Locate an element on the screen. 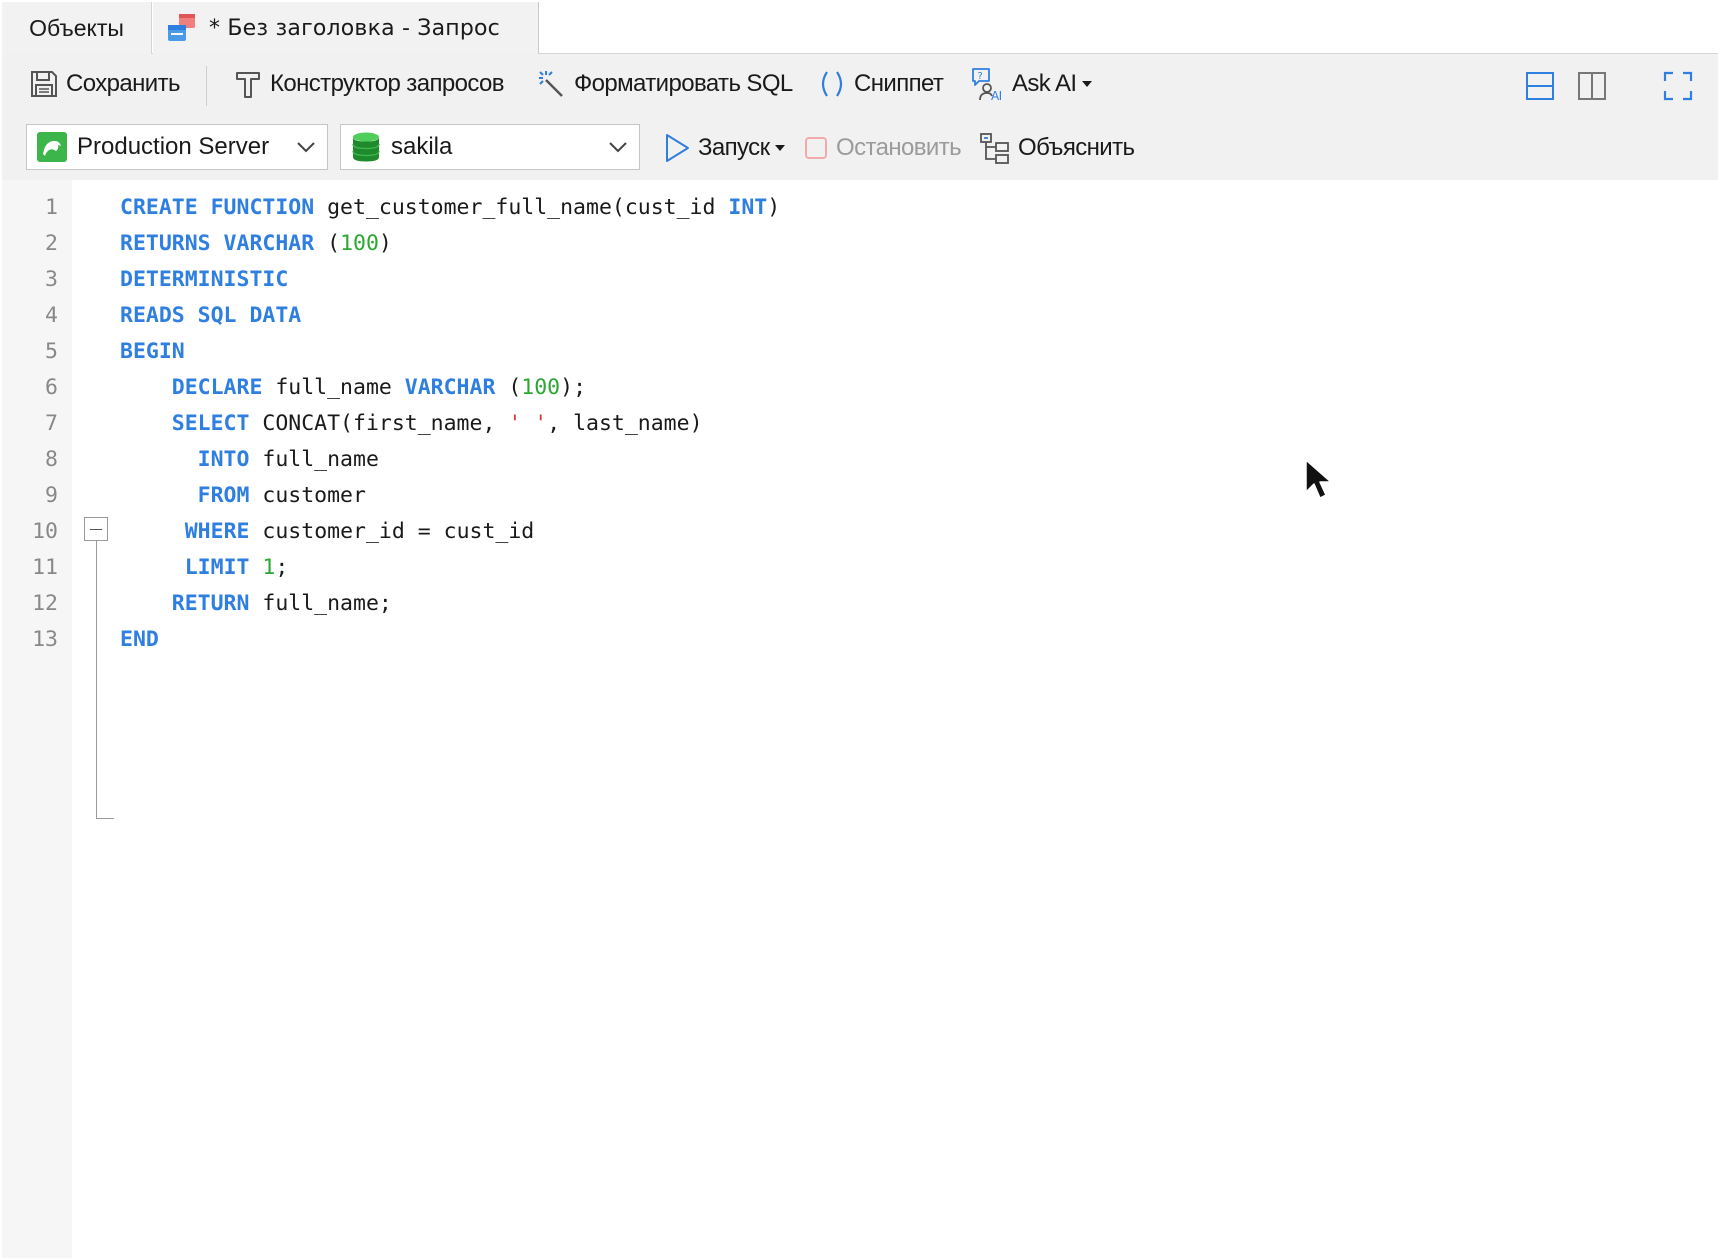  code-text: RETURNS VARCHAR (100) is located at coordinates (256, 244).